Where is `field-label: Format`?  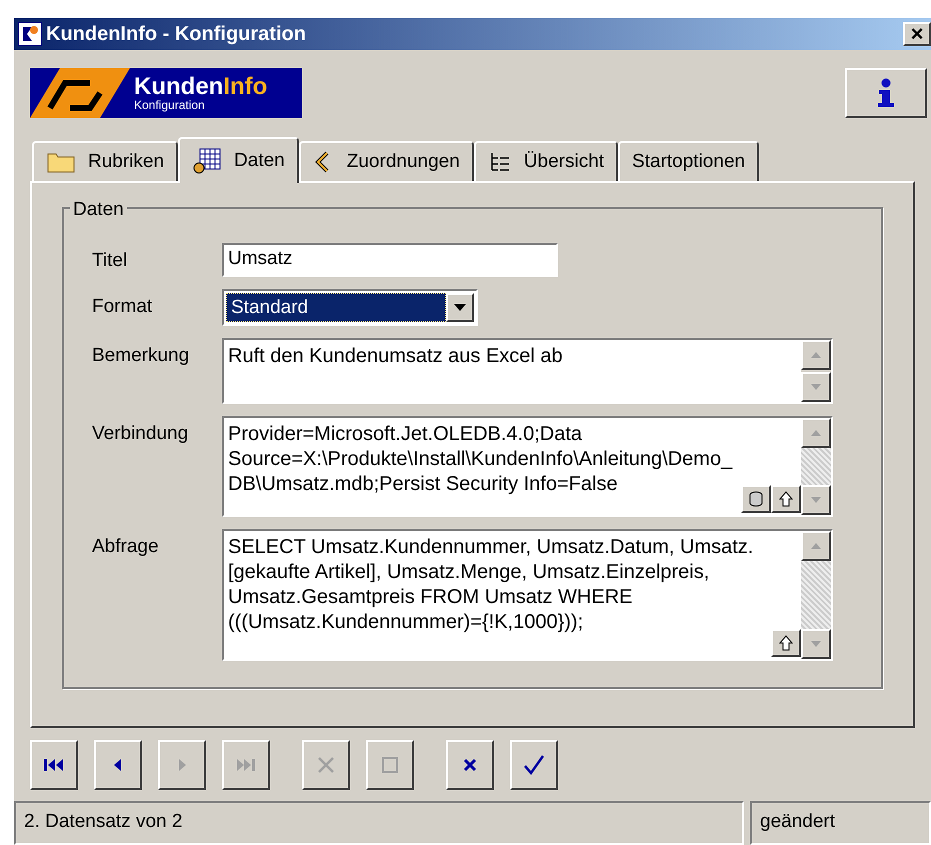
field-label: Format is located at coordinates (123, 307).